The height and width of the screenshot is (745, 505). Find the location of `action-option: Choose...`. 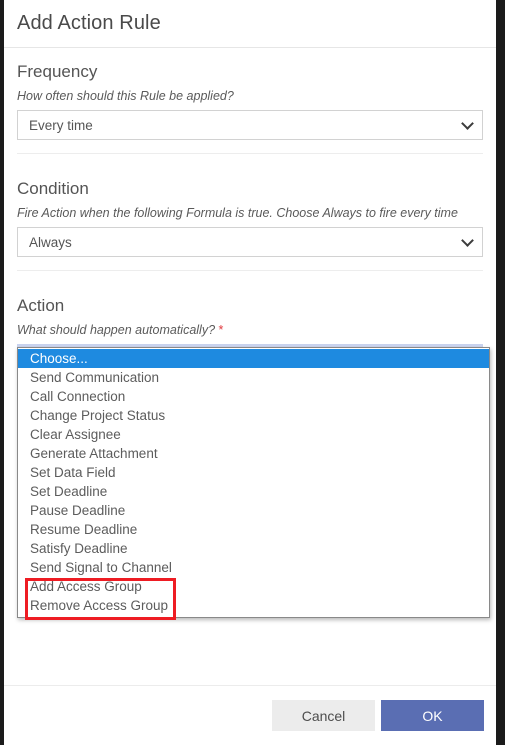

action-option: Choose... is located at coordinates (253, 358).